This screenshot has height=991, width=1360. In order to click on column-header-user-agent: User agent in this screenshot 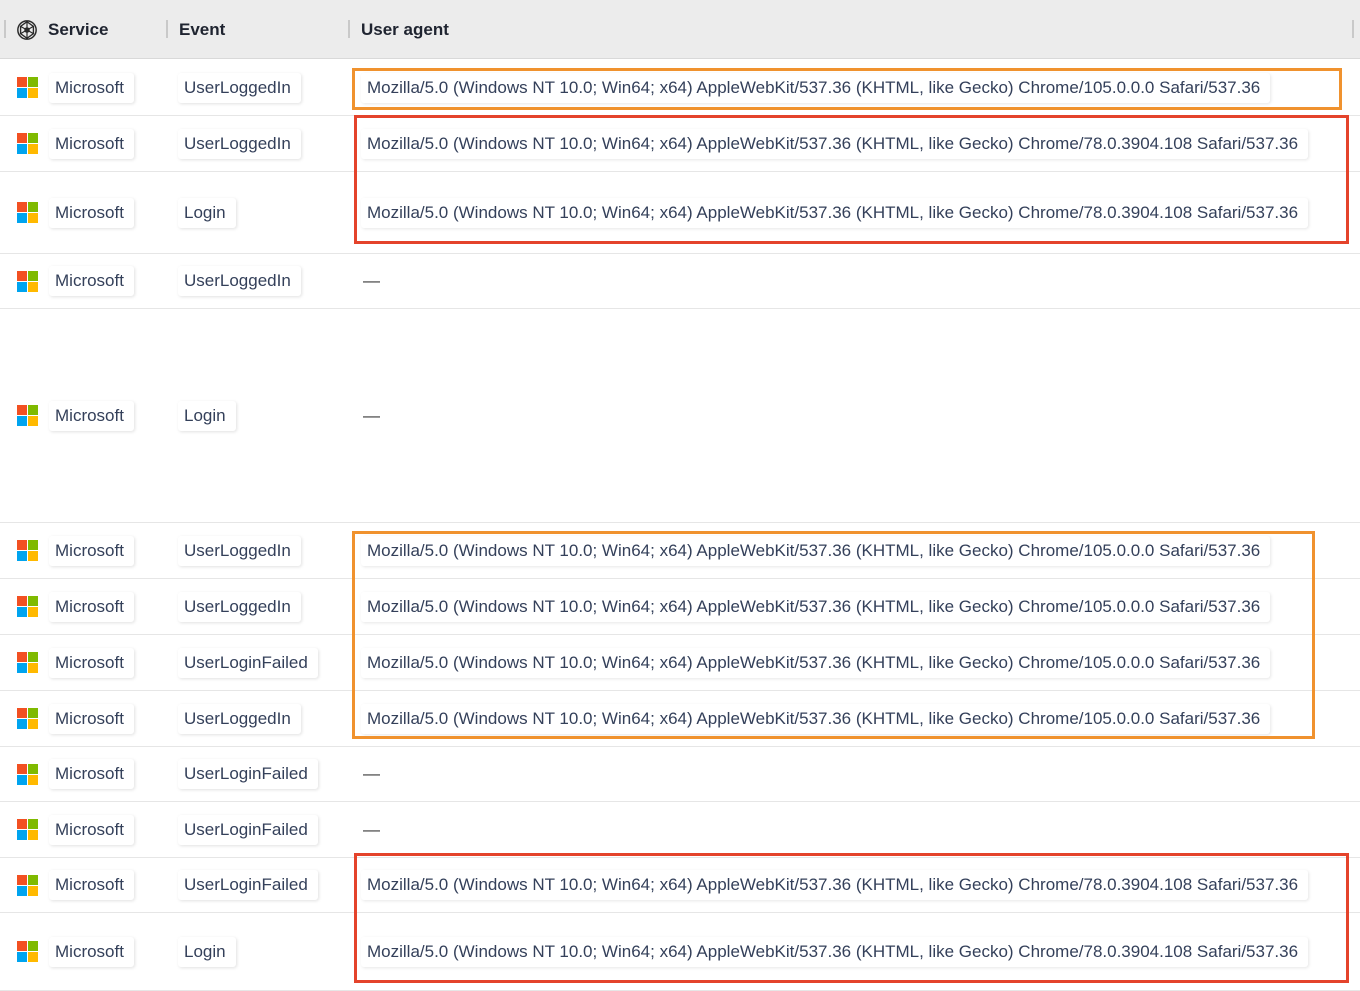, I will do `click(405, 29)`.